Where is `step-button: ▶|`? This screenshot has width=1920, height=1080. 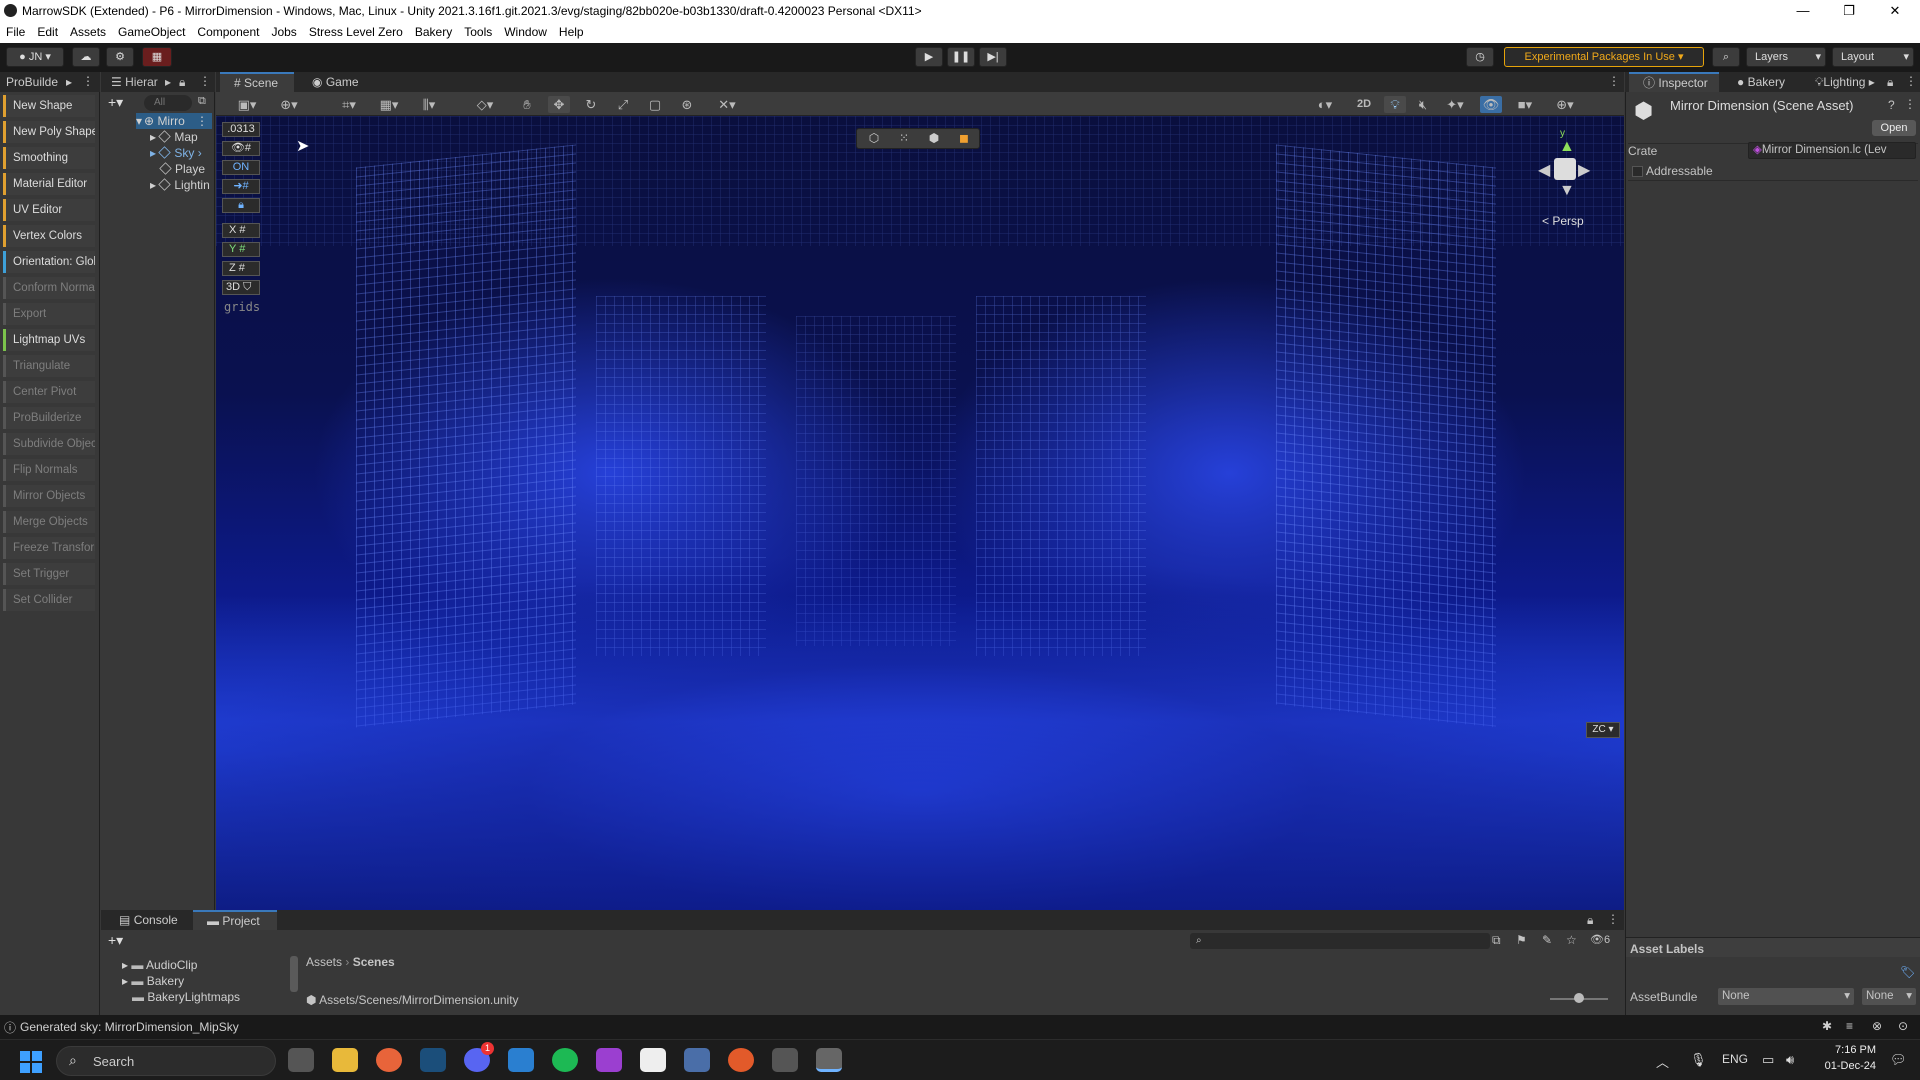 step-button: ▶| is located at coordinates (993, 57).